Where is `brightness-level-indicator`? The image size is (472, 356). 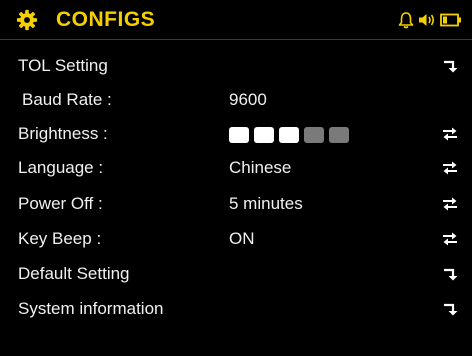 brightness-level-indicator is located at coordinates (289, 135).